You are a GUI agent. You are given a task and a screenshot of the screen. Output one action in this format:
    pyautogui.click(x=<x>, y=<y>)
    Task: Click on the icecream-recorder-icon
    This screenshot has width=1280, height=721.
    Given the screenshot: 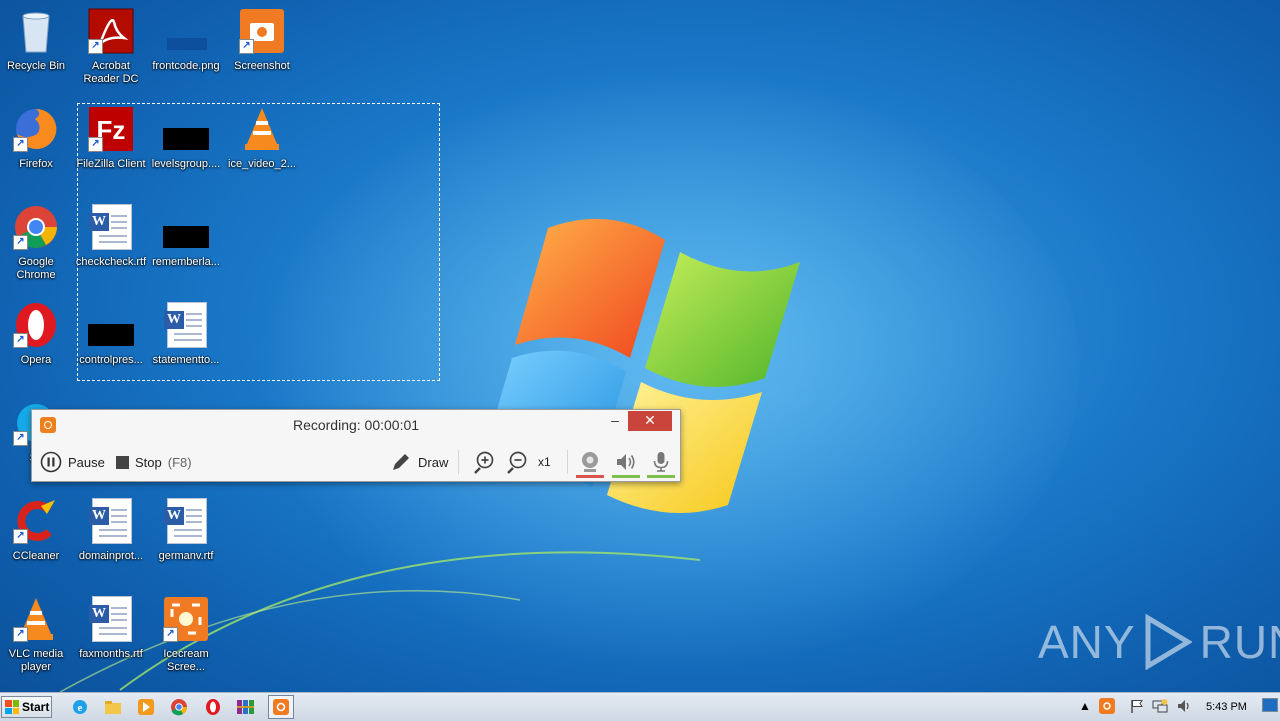 What is the action you would take?
    pyautogui.click(x=281, y=707)
    